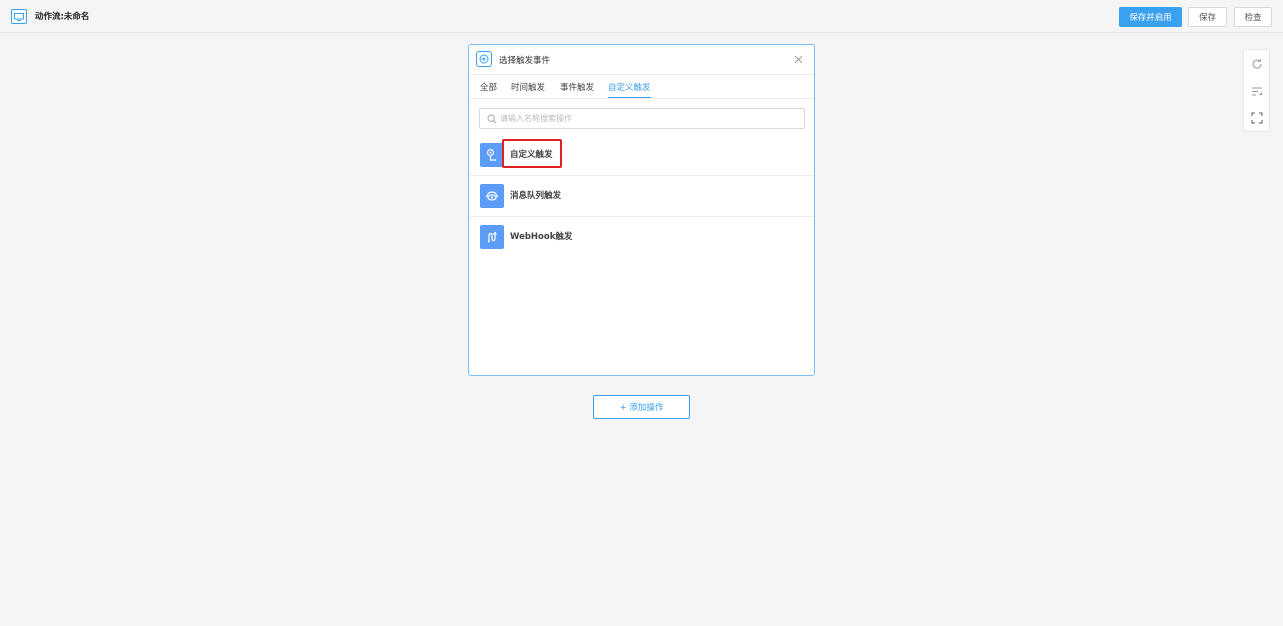  What do you see at coordinates (536, 196) in the screenshot?
I see `list-item-label: 消息队列触发` at bounding box center [536, 196].